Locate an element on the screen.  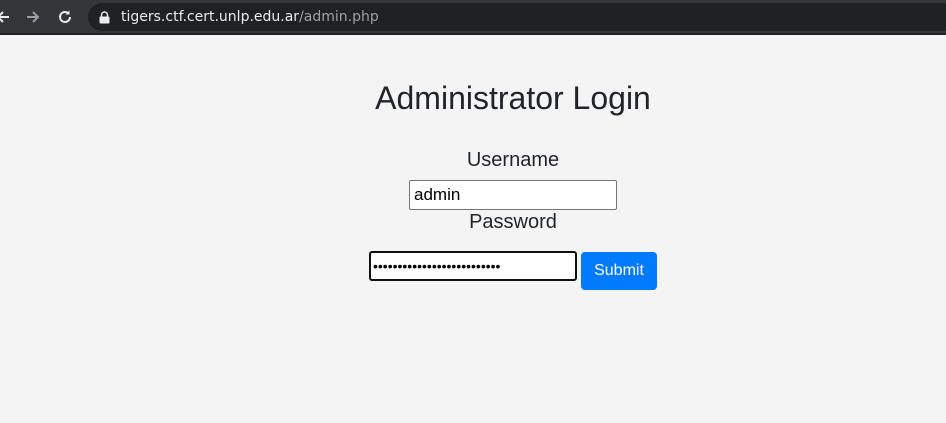
lock-icon is located at coordinates (104, 17).